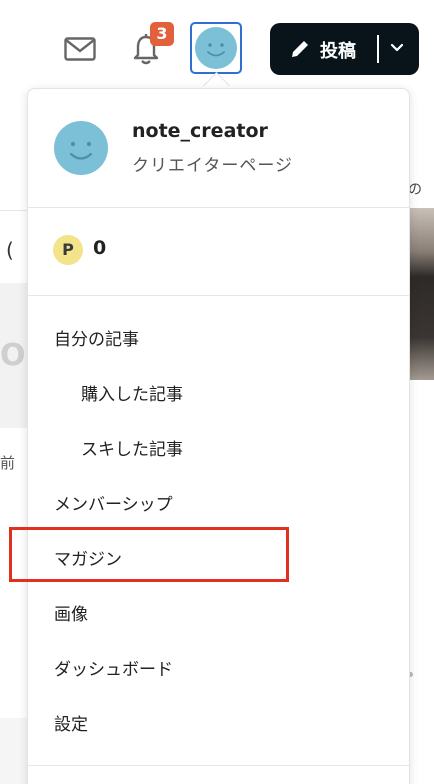 The image size is (434, 784). I want to click on highlight-box, so click(149, 554).